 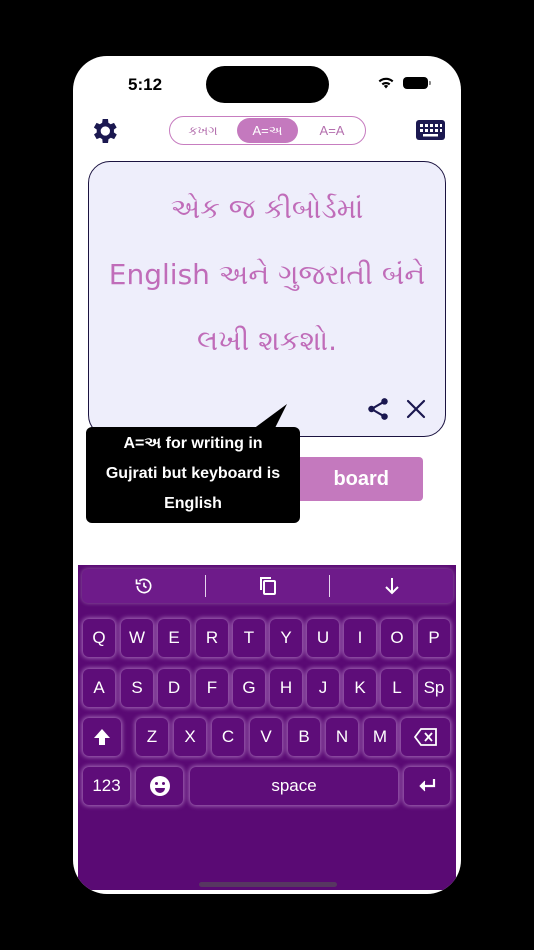 What do you see at coordinates (193, 503) in the screenshot?
I see `tooltip-line: English` at bounding box center [193, 503].